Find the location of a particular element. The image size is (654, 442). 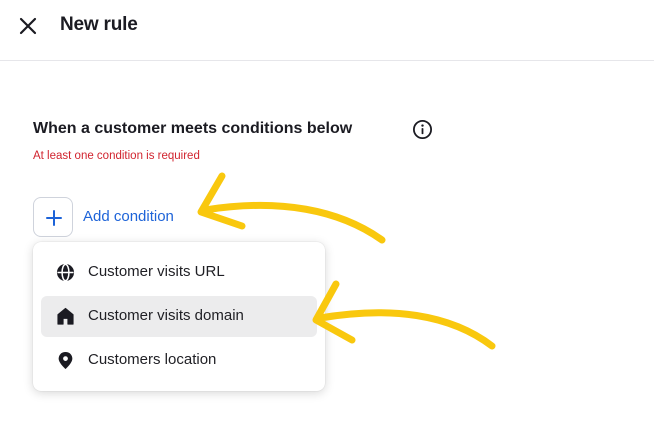

menu-item-customers-location: Customers location is located at coordinates (179, 360).